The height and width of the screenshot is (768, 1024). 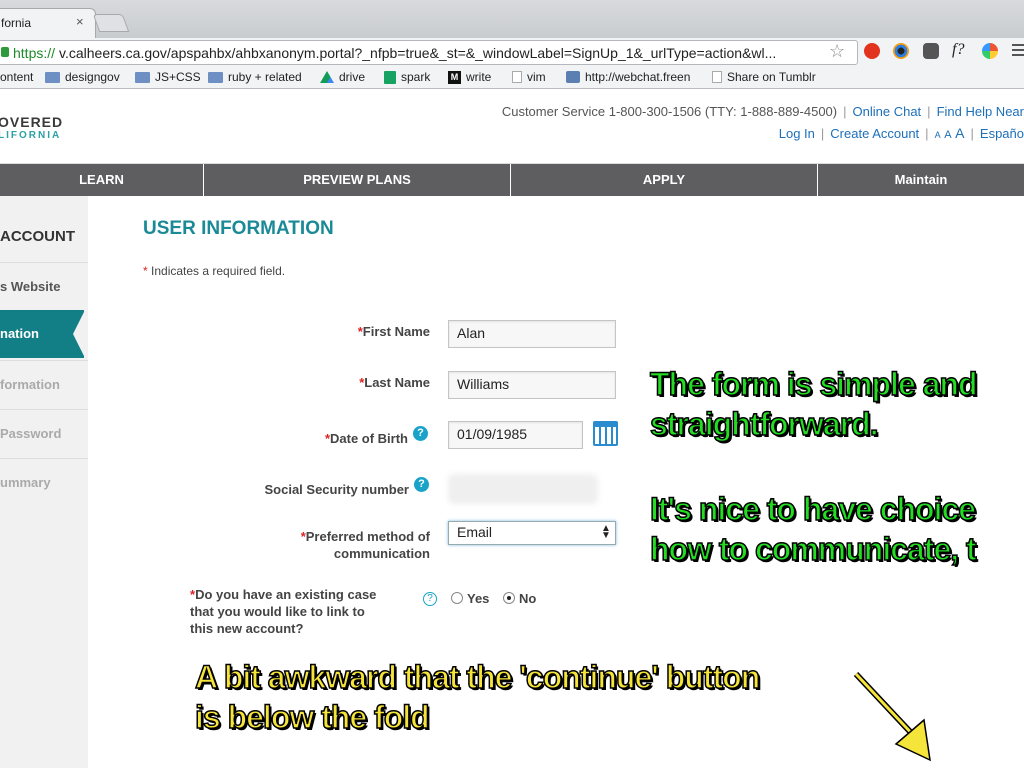 I want to click on browser-tab: fornia ×, so click(x=48, y=23).